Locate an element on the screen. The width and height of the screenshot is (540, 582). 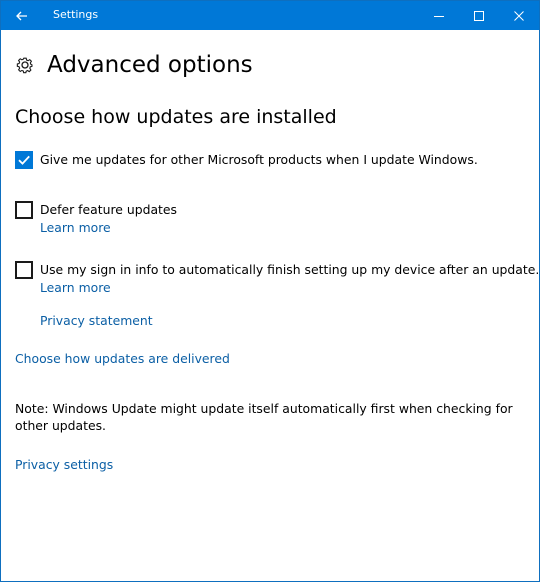
option-defer-feature-updates: Defer feature updates is located at coordinates (96, 210).